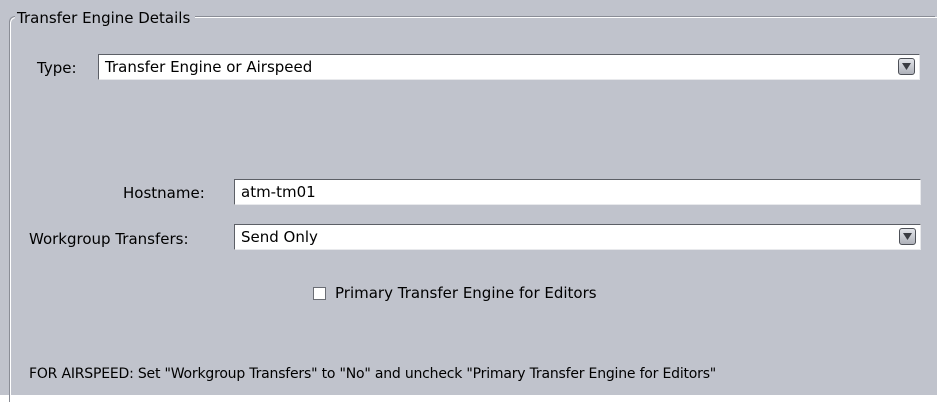 This screenshot has height=403, width=946. What do you see at coordinates (278, 192) in the screenshot?
I see `hostname-input-value: atm-tm01` at bounding box center [278, 192].